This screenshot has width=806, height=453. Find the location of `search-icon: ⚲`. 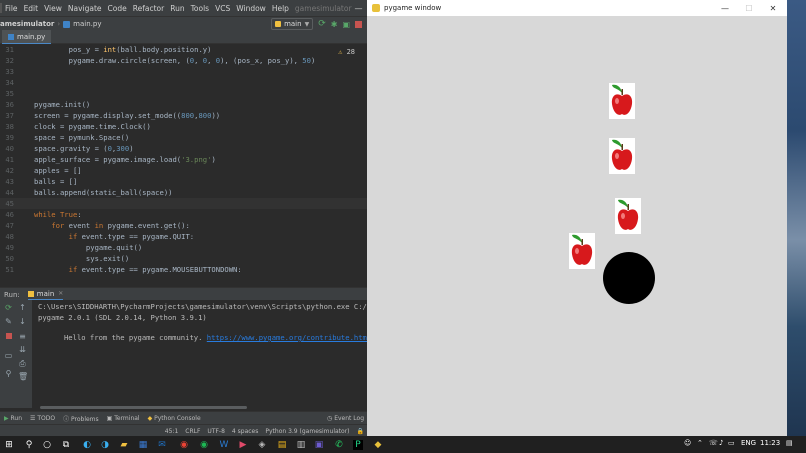

search-icon: ⚲ is located at coordinates (29, 445).